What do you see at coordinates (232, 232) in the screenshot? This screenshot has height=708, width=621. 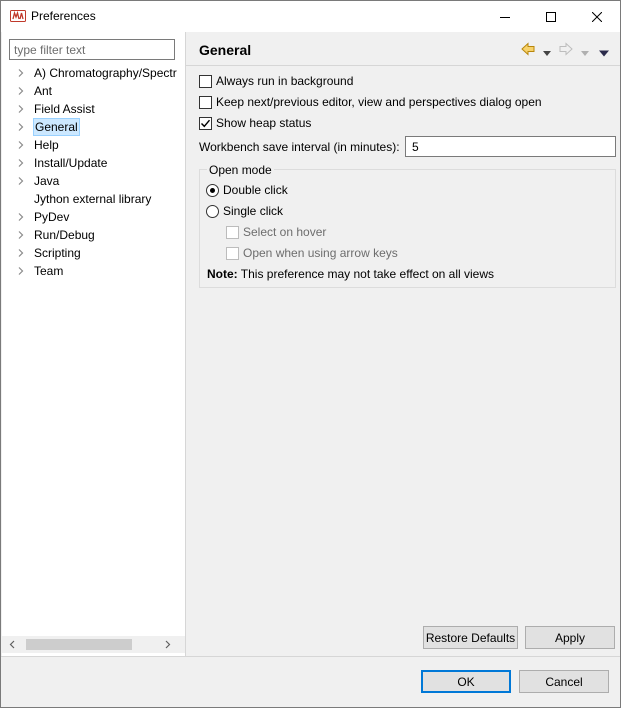 I see `select-on-hover-checkbox` at bounding box center [232, 232].